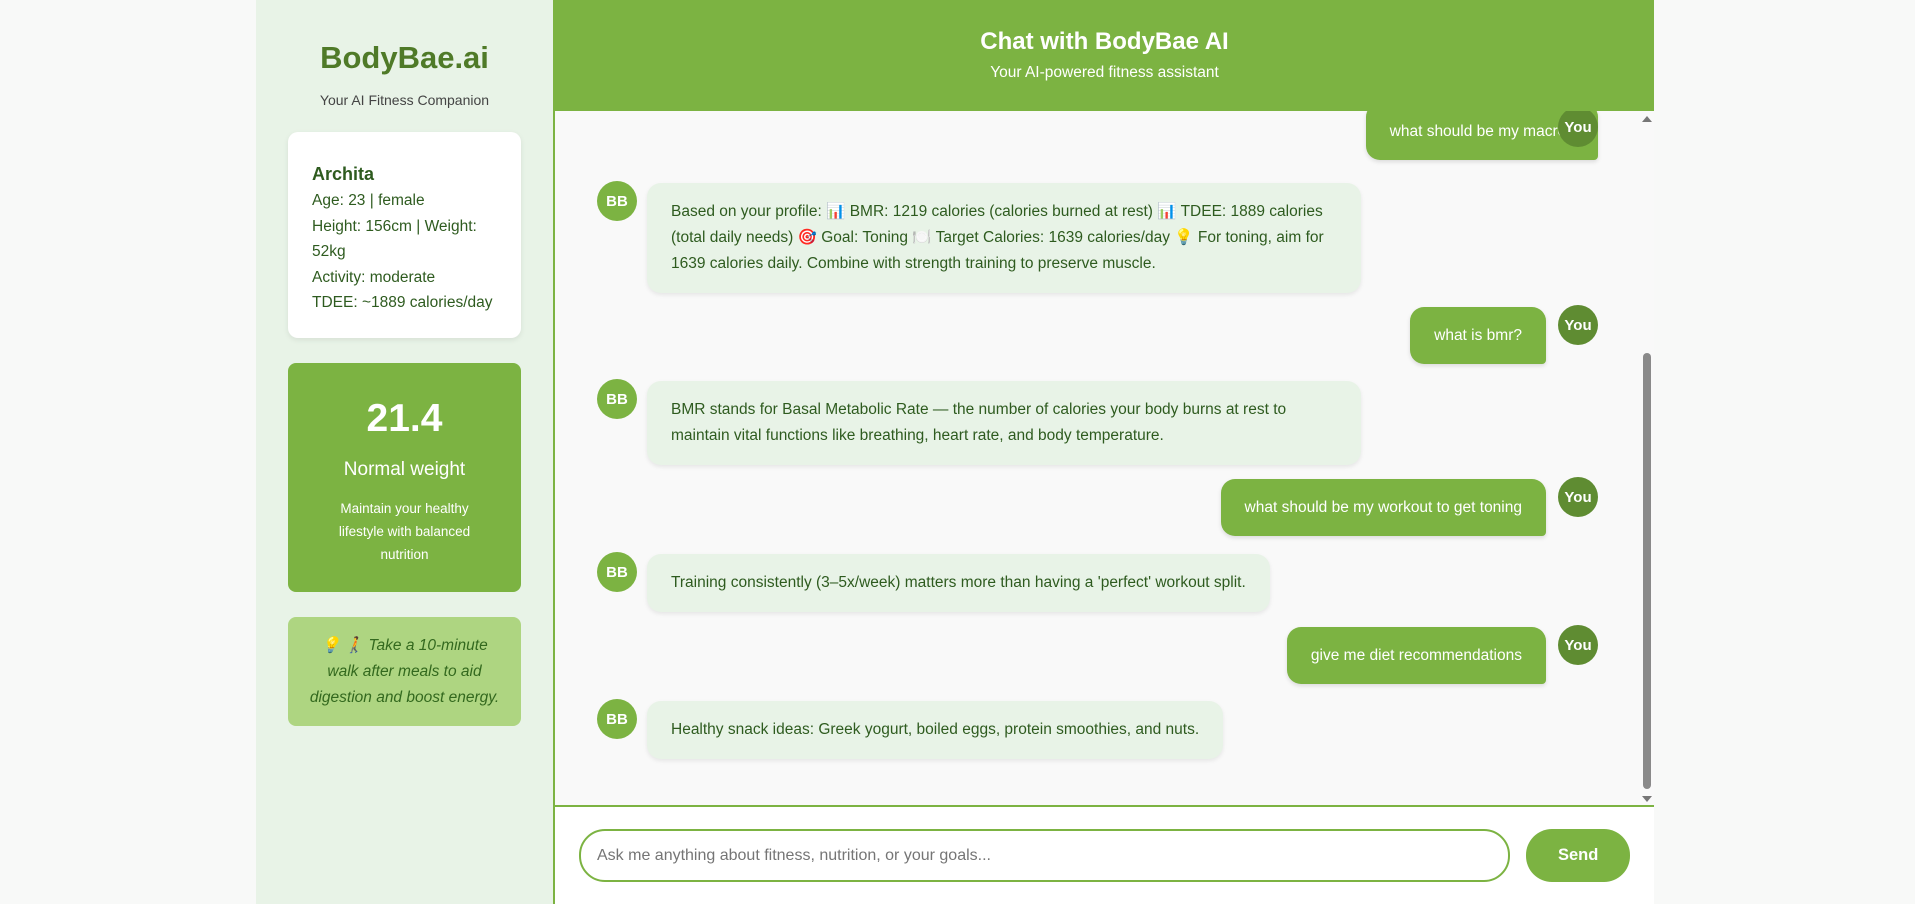 The image size is (1915, 904). Describe the element at coordinates (374, 277) in the screenshot. I see `profile-activity: Activity: moderate` at that location.